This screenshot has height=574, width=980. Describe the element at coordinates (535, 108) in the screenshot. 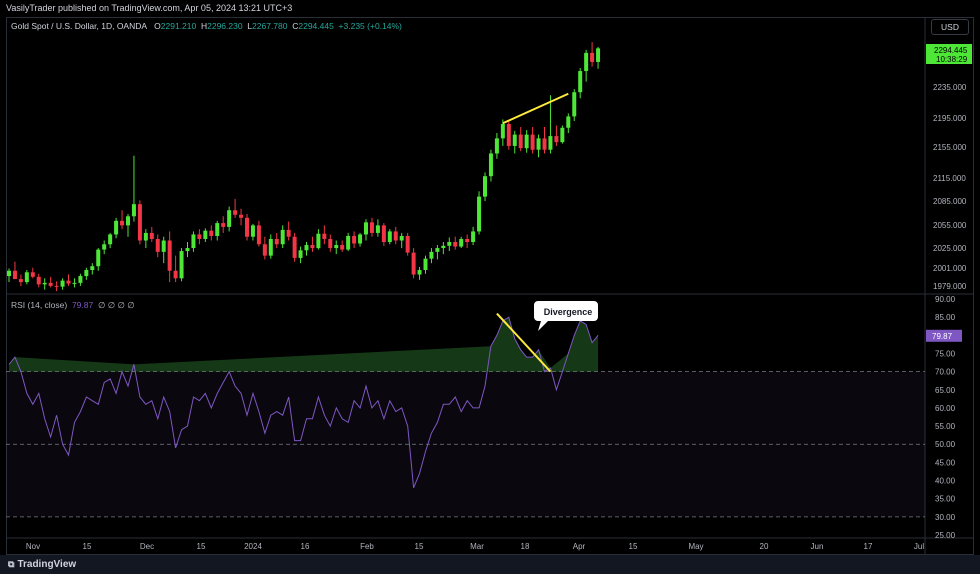

I see `price-trendline` at that location.